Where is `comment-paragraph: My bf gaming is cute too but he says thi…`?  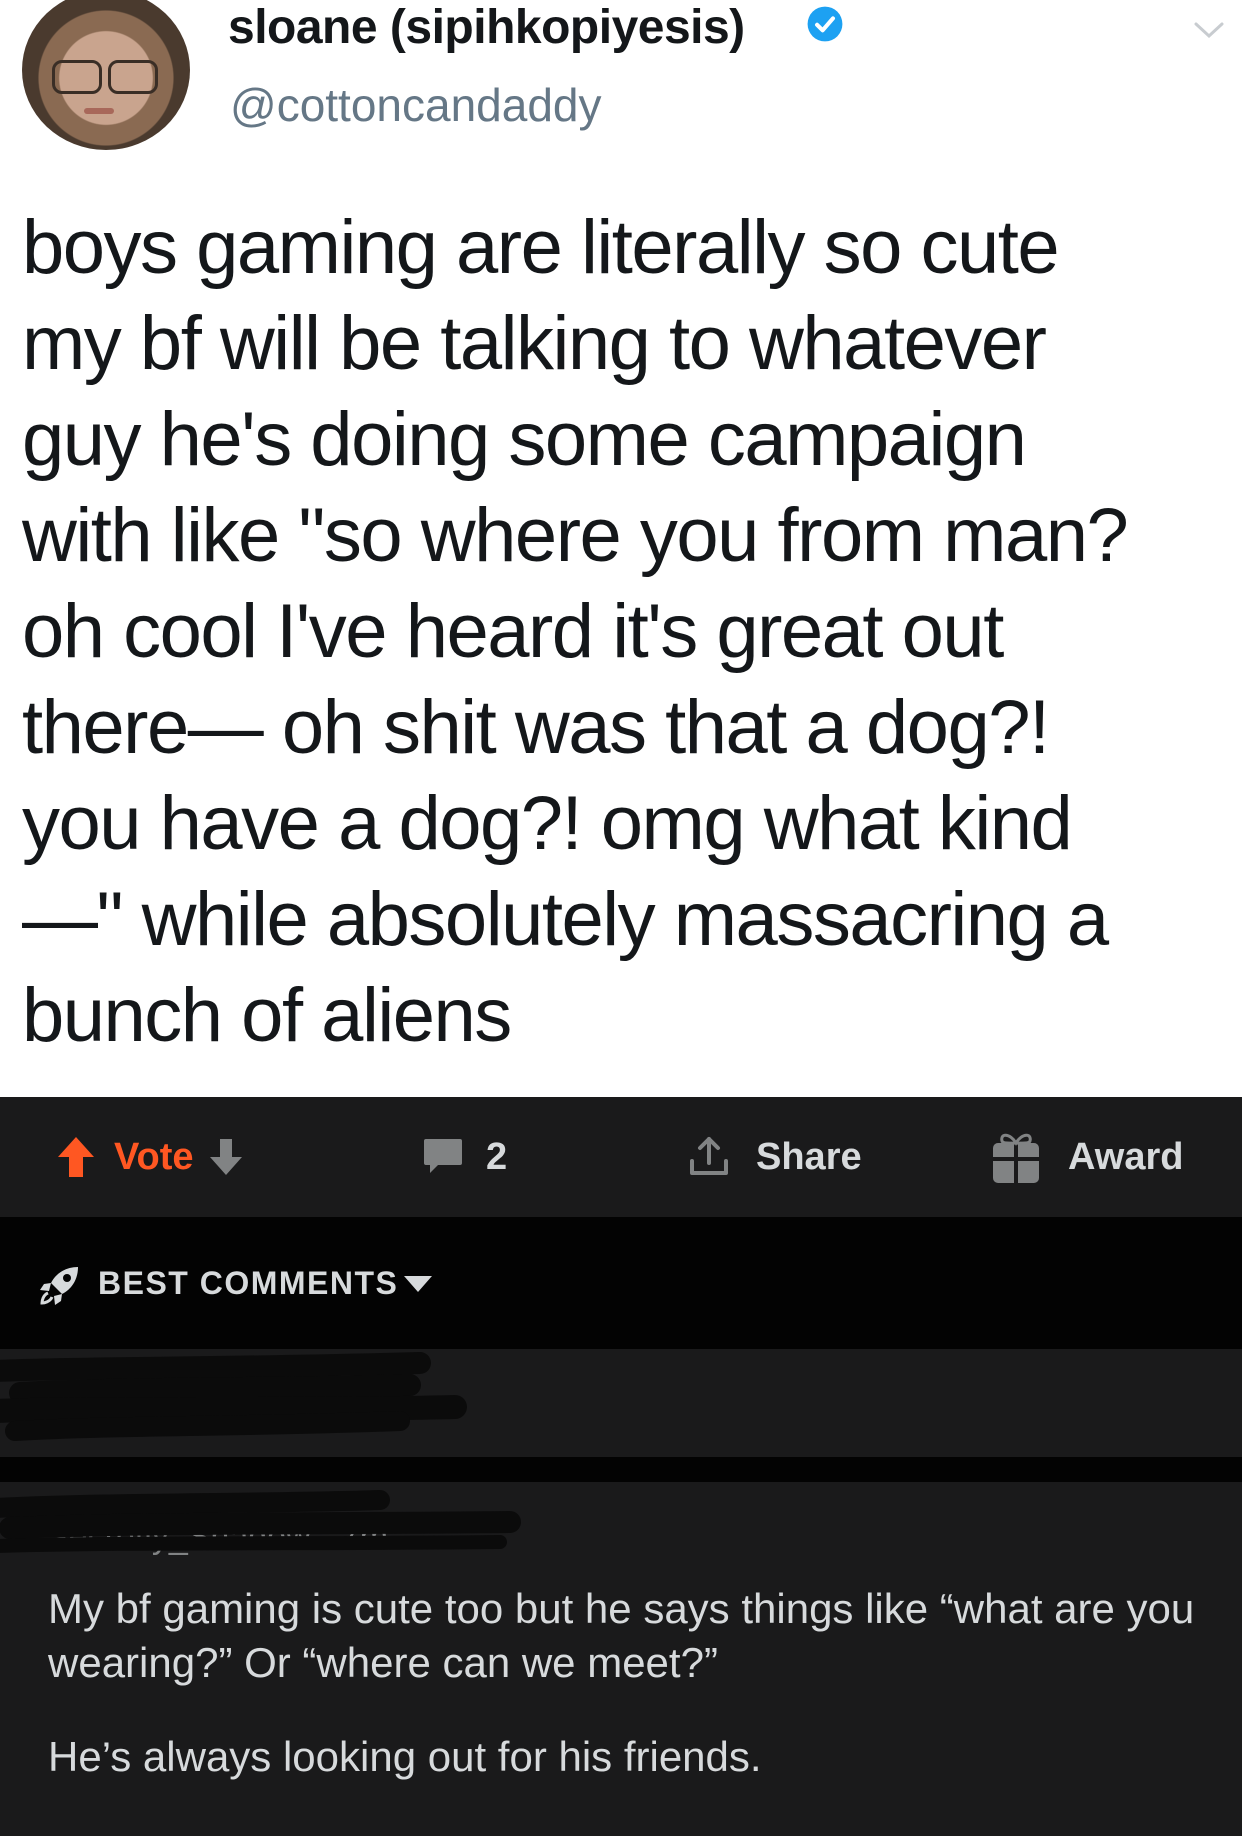 comment-paragraph: My bf gaming is cute too but he says thi… is located at coordinates (621, 1635).